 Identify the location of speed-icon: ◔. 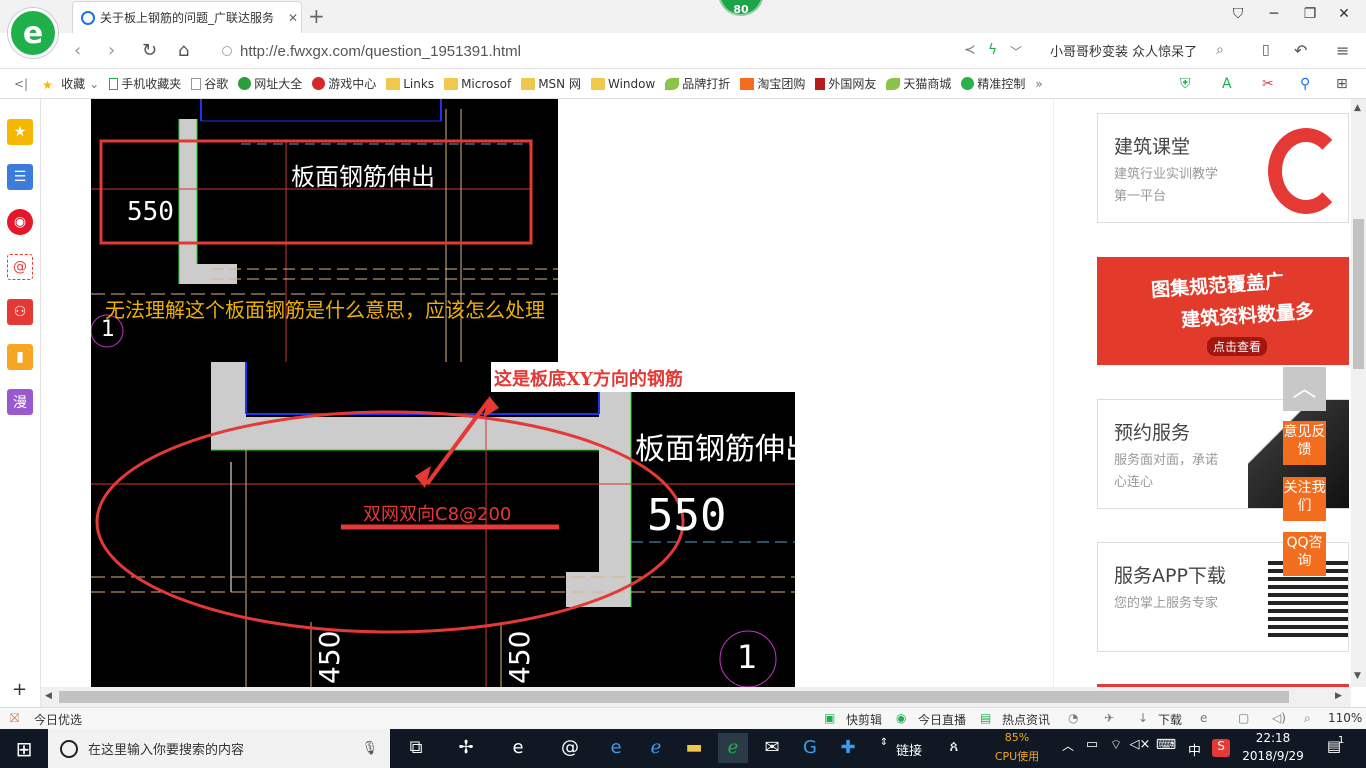
(1073, 718).